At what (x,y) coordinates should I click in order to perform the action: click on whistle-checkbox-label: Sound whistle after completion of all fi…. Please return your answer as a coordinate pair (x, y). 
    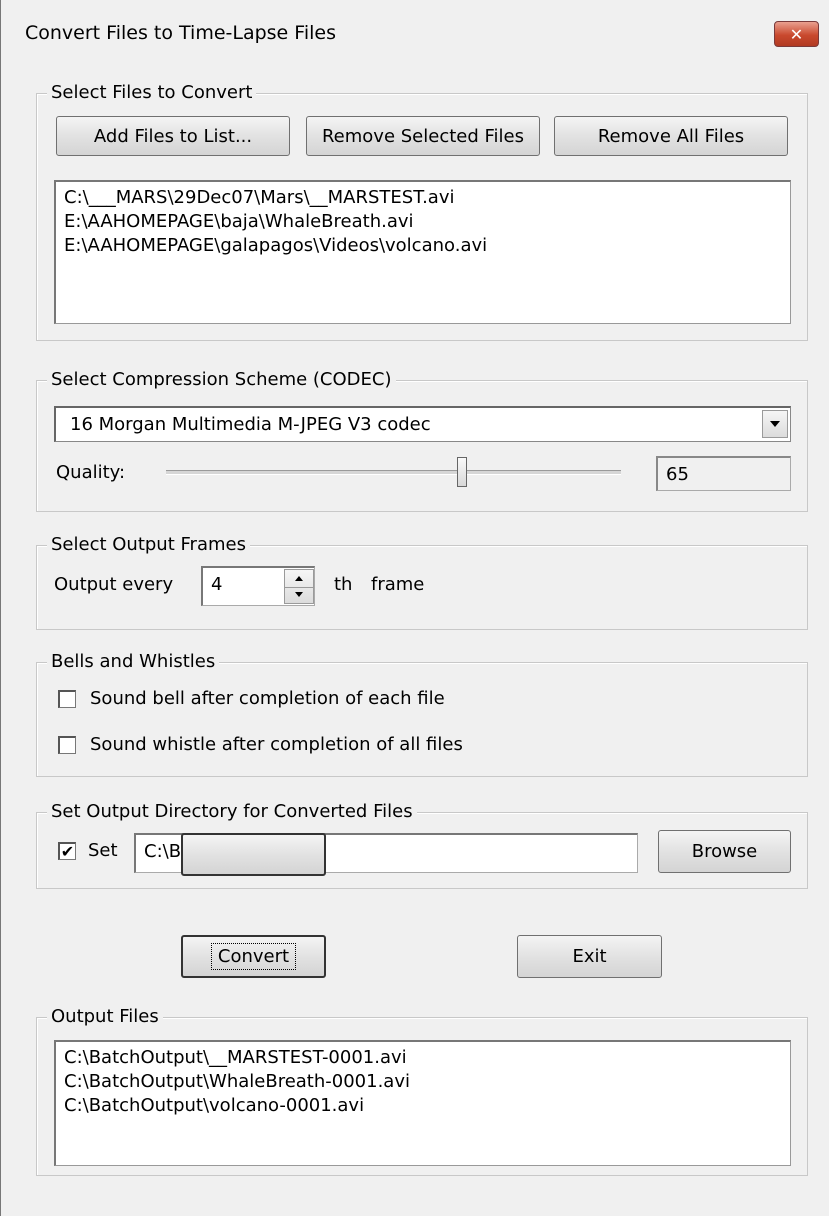
    Looking at the image, I should click on (276, 744).